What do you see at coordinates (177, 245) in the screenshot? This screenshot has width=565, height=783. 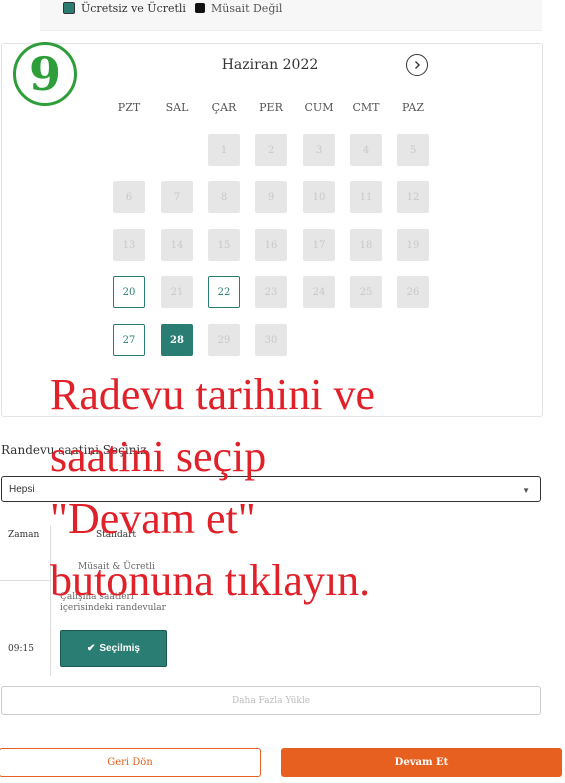 I see `calendar-day: 14` at bounding box center [177, 245].